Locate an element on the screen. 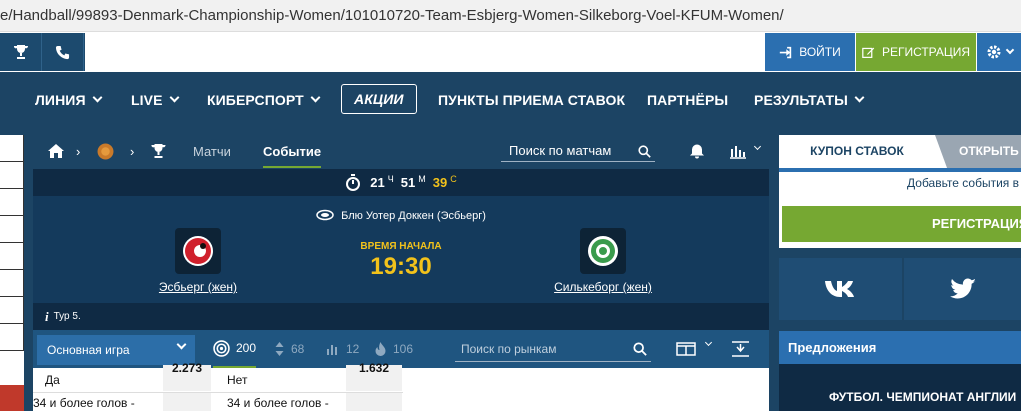 The image size is (1021, 411). filter-hot-count: 106 is located at coordinates (403, 349).